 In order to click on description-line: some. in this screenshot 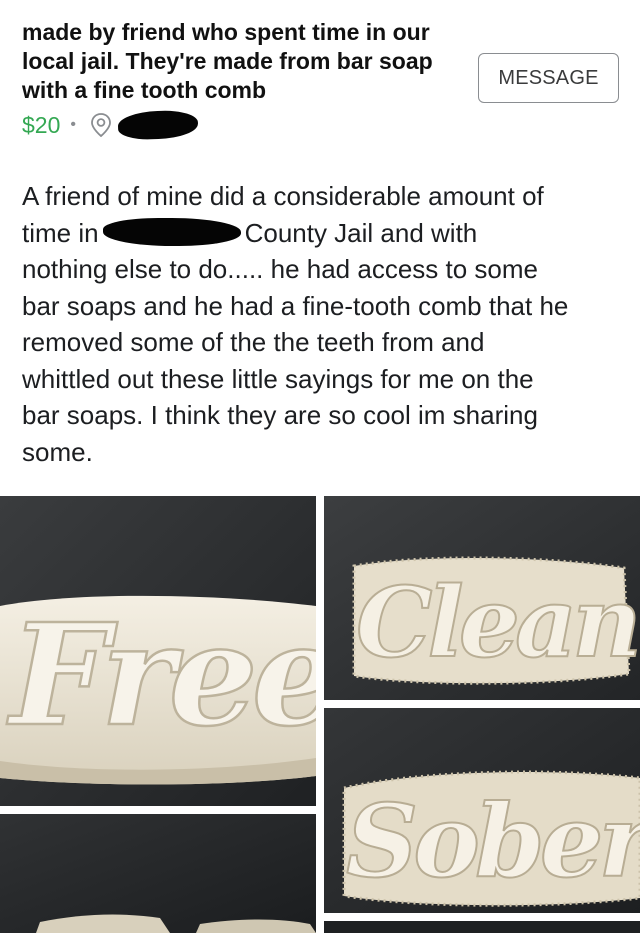, I will do `click(57, 451)`.